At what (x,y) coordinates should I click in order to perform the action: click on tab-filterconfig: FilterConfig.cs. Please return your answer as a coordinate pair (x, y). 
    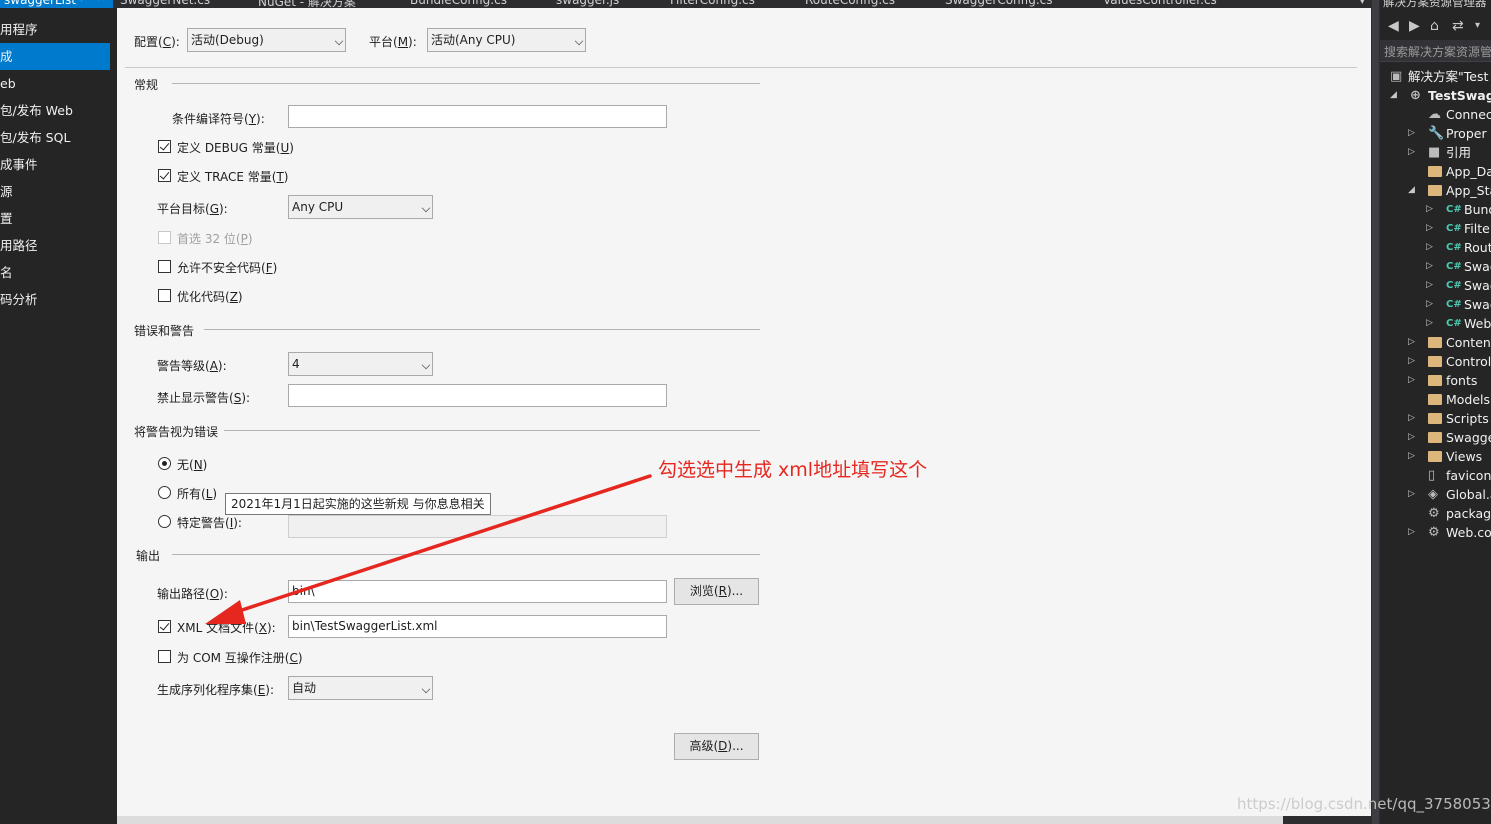
    Looking at the image, I should click on (712, 4).